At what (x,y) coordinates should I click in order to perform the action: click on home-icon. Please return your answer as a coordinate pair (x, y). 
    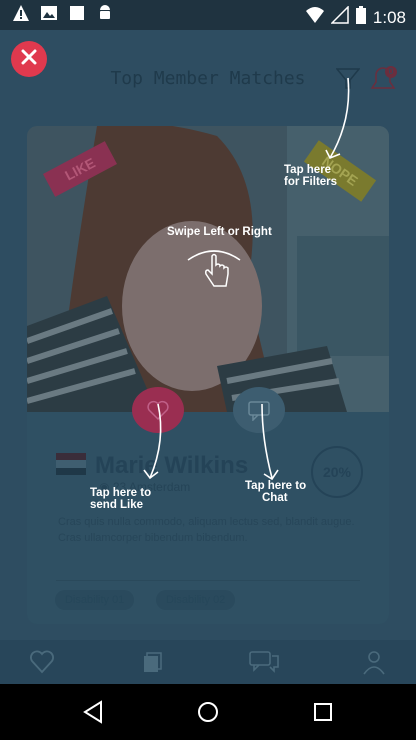
    Looking at the image, I should click on (208, 714).